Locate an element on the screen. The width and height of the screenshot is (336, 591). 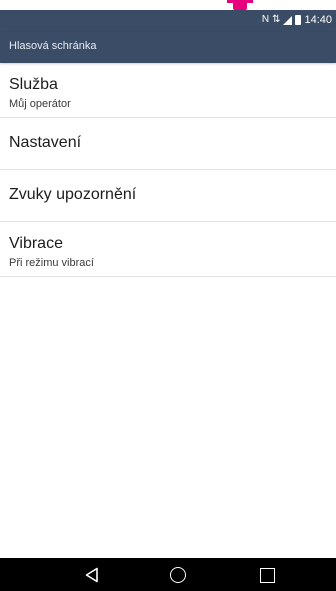
status-bar: N ⇅ 14:40 is located at coordinates (168, 21).